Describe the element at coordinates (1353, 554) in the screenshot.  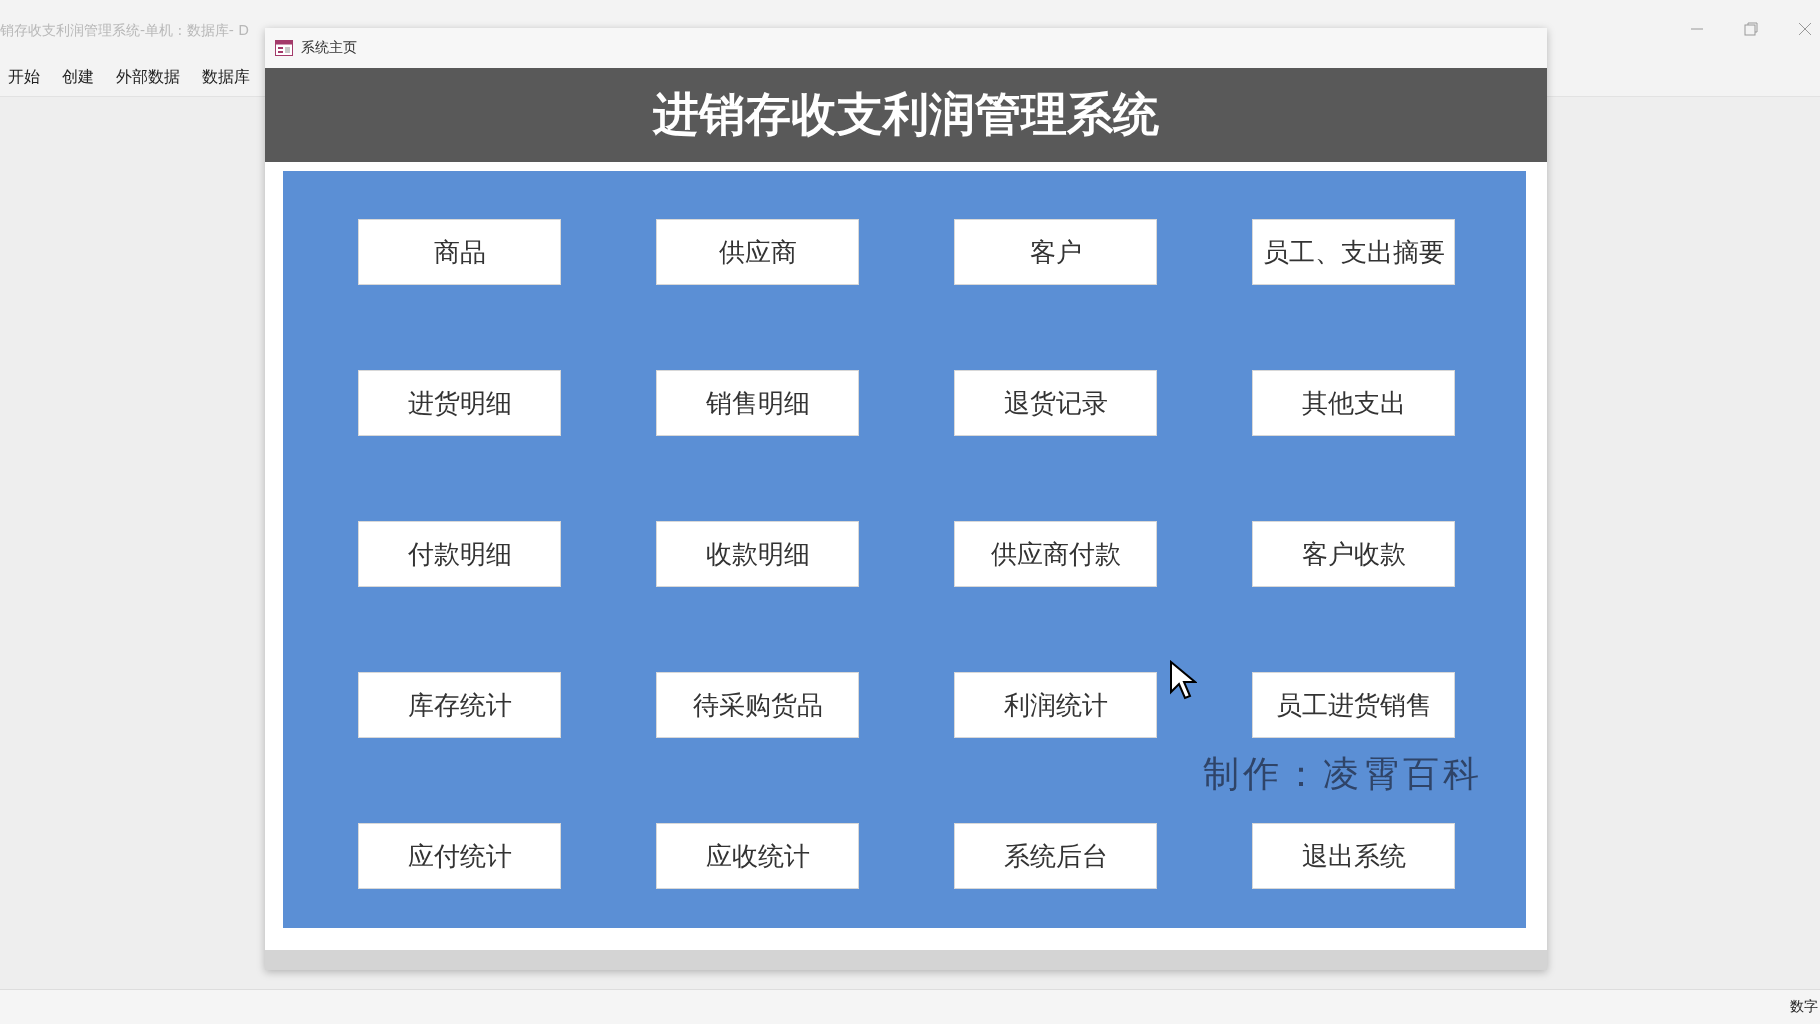
I see `menu-button: 客户收款` at that location.